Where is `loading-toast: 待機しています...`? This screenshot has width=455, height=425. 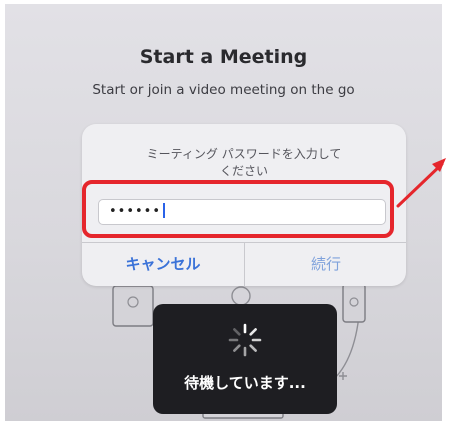
loading-toast: 待機しています... is located at coordinates (245, 359).